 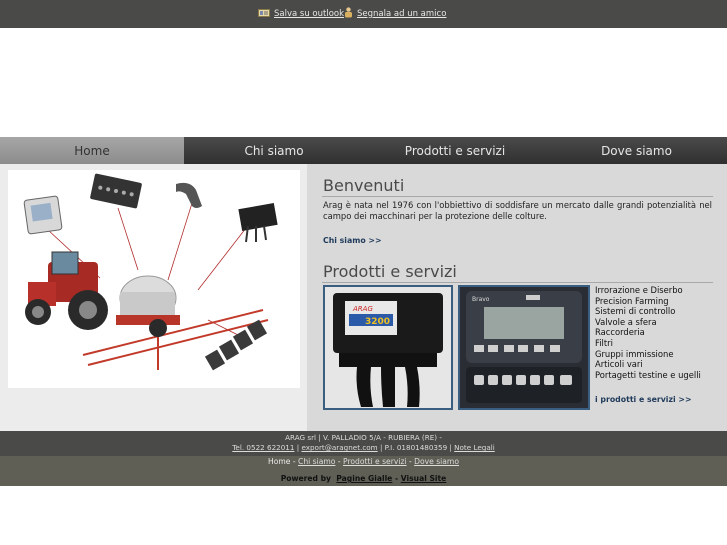 What do you see at coordinates (279, 461) in the screenshot?
I see `footer-link-home: Home` at bounding box center [279, 461].